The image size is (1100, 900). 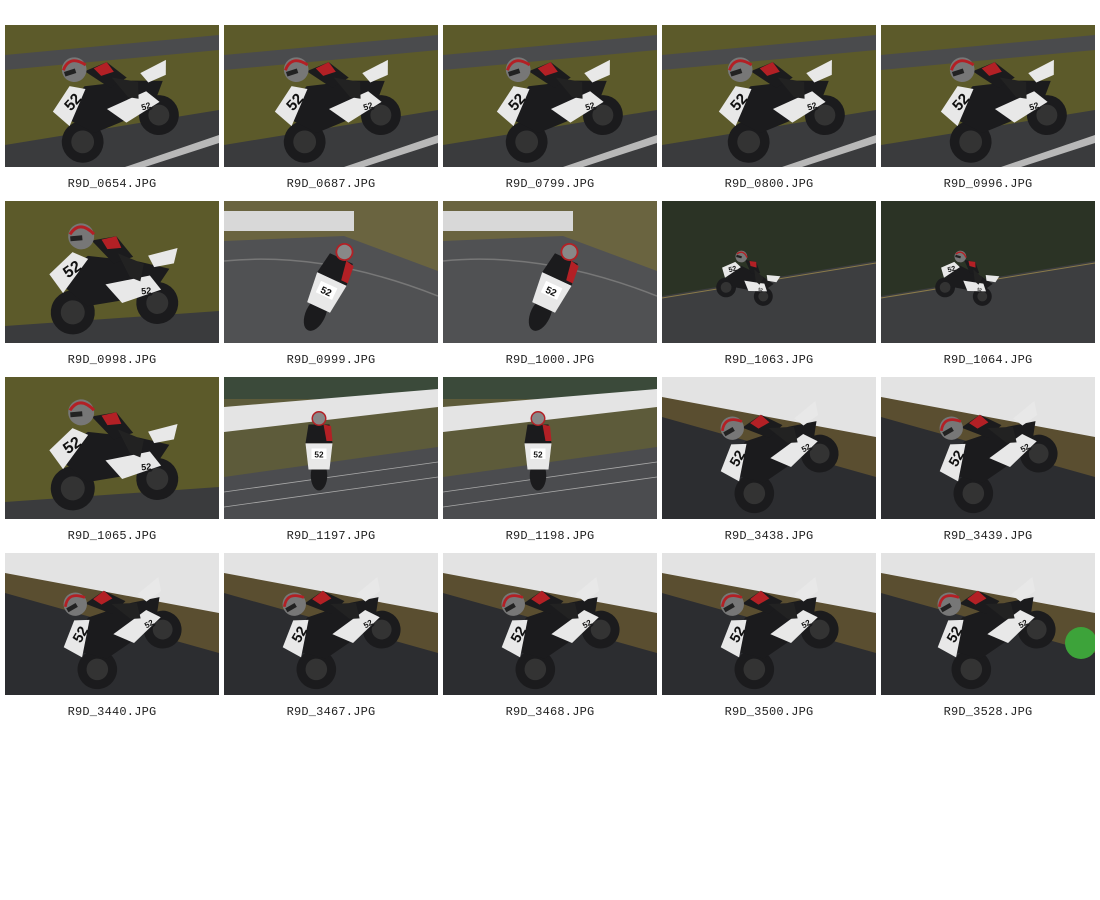 What do you see at coordinates (988, 184) in the screenshot?
I see `photo-filename: R9D_0996.JPG` at bounding box center [988, 184].